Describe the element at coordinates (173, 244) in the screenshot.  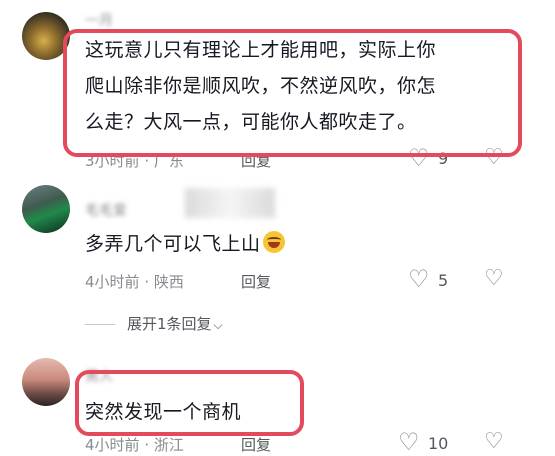
I see `comment-line: 多弄几个可以飞上山` at that location.